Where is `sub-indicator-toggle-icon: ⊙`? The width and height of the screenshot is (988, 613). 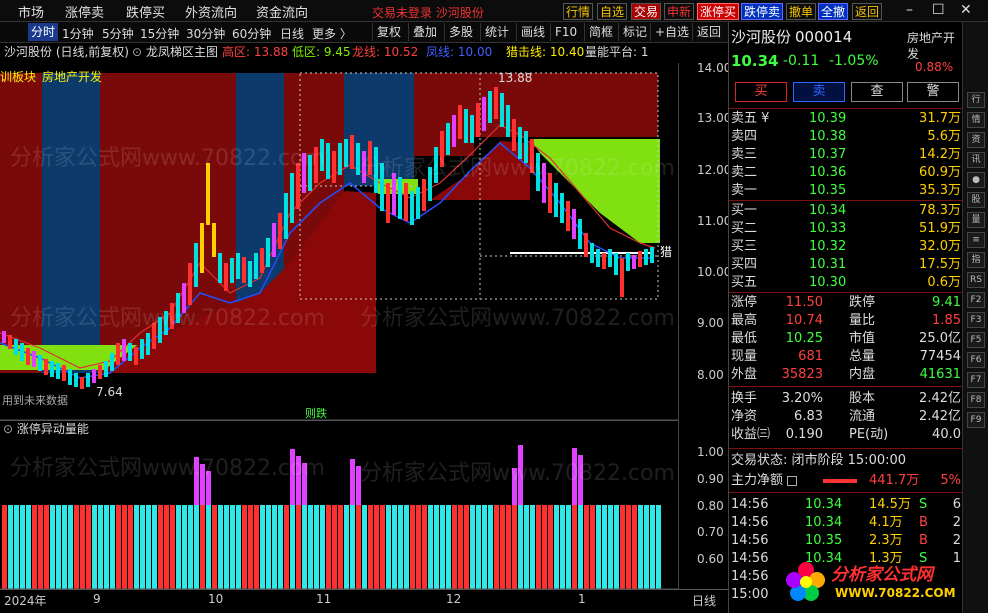 sub-indicator-toggle-icon: ⊙ is located at coordinates (8, 429).